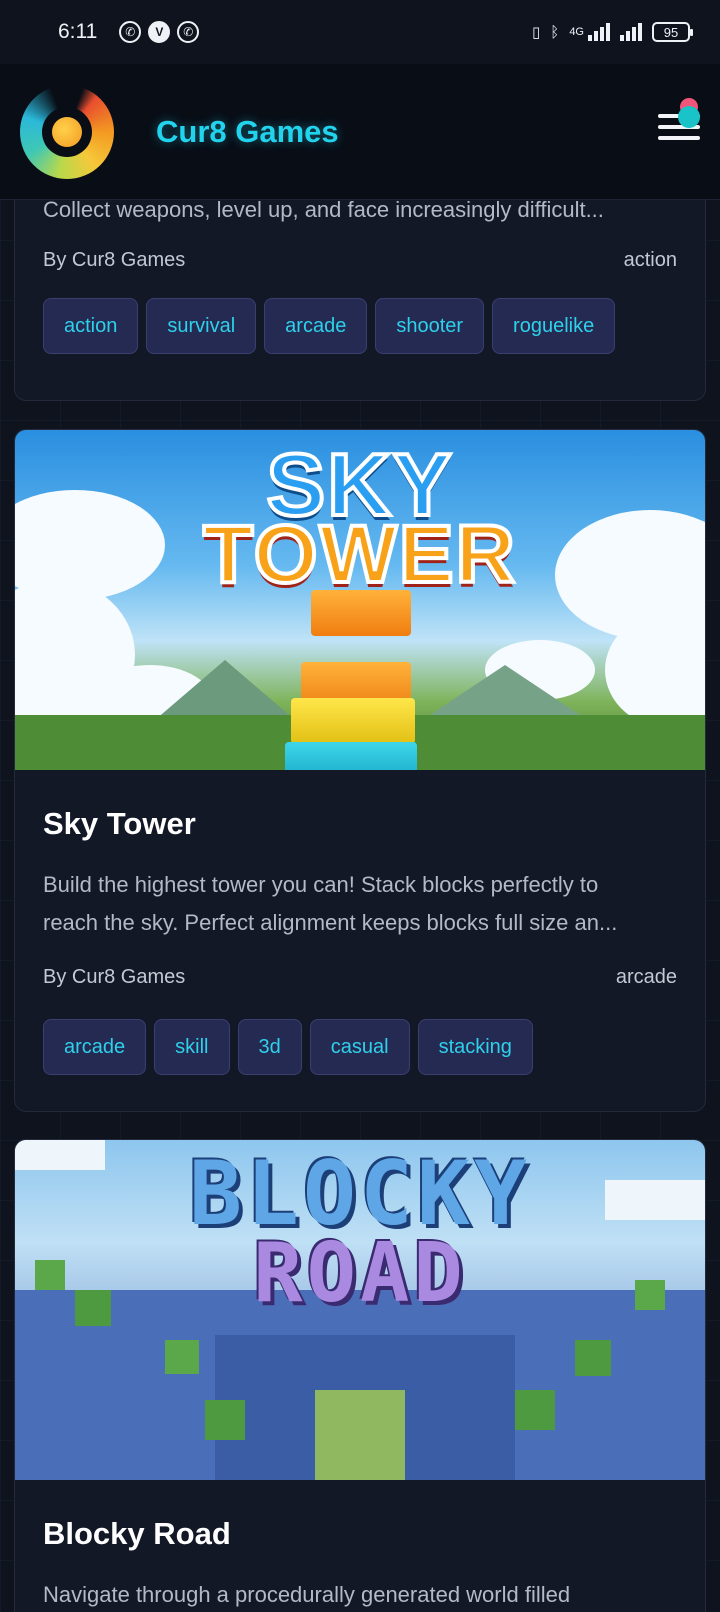 The height and width of the screenshot is (1612, 720). Describe the element at coordinates (430, 326) in the screenshot. I see `tag-chip: shooter` at that location.